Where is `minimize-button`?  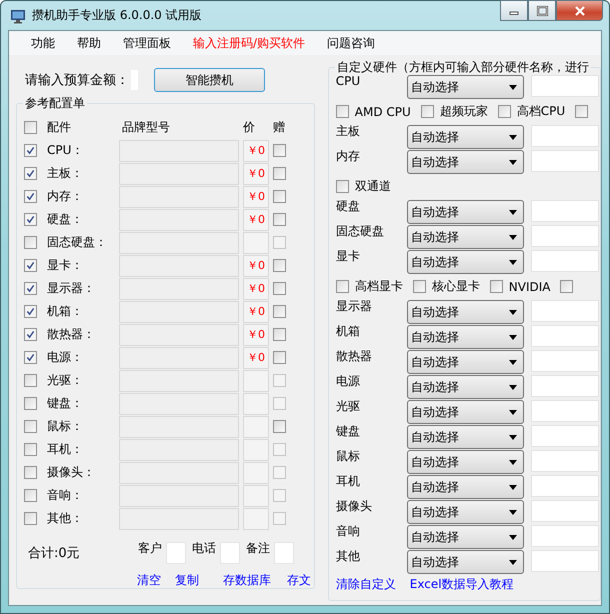 minimize-button is located at coordinates (514, 10).